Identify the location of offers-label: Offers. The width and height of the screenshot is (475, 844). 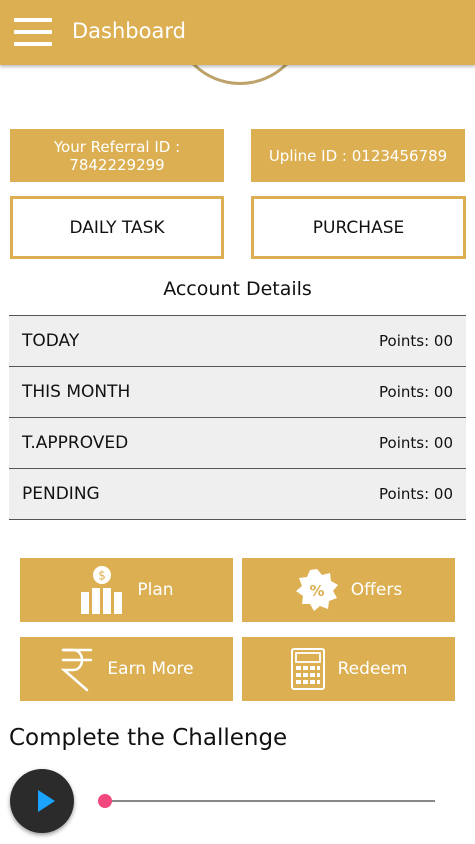
(376, 590).